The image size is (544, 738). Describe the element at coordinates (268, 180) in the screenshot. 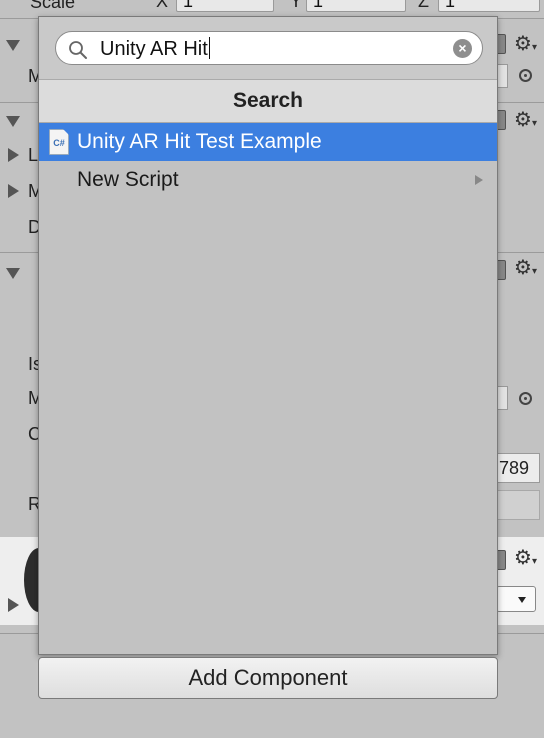

I see `result-item-new-script: New Script` at that location.